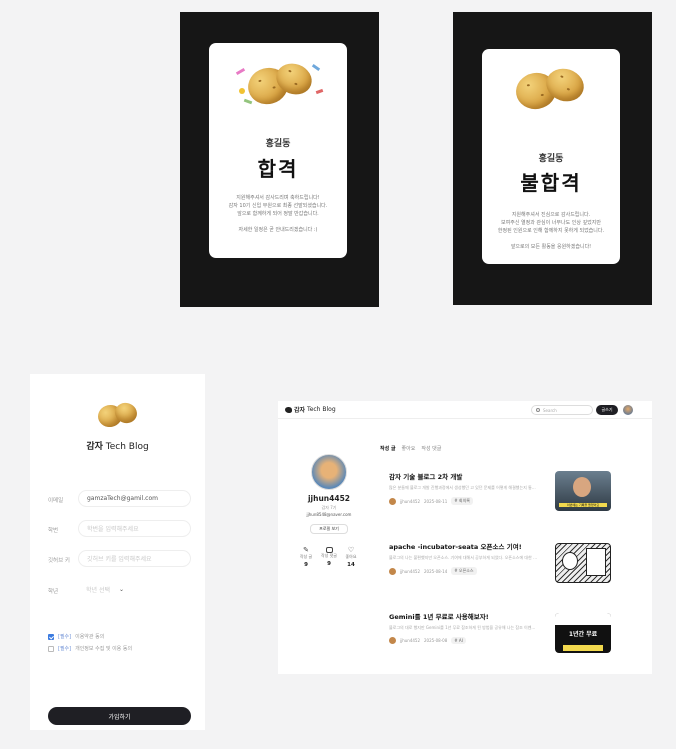 Image resolution: width=676 pixels, height=749 pixels. Describe the element at coordinates (431, 448) in the screenshot. I see `tab-comments: 작성 댓글` at that location.